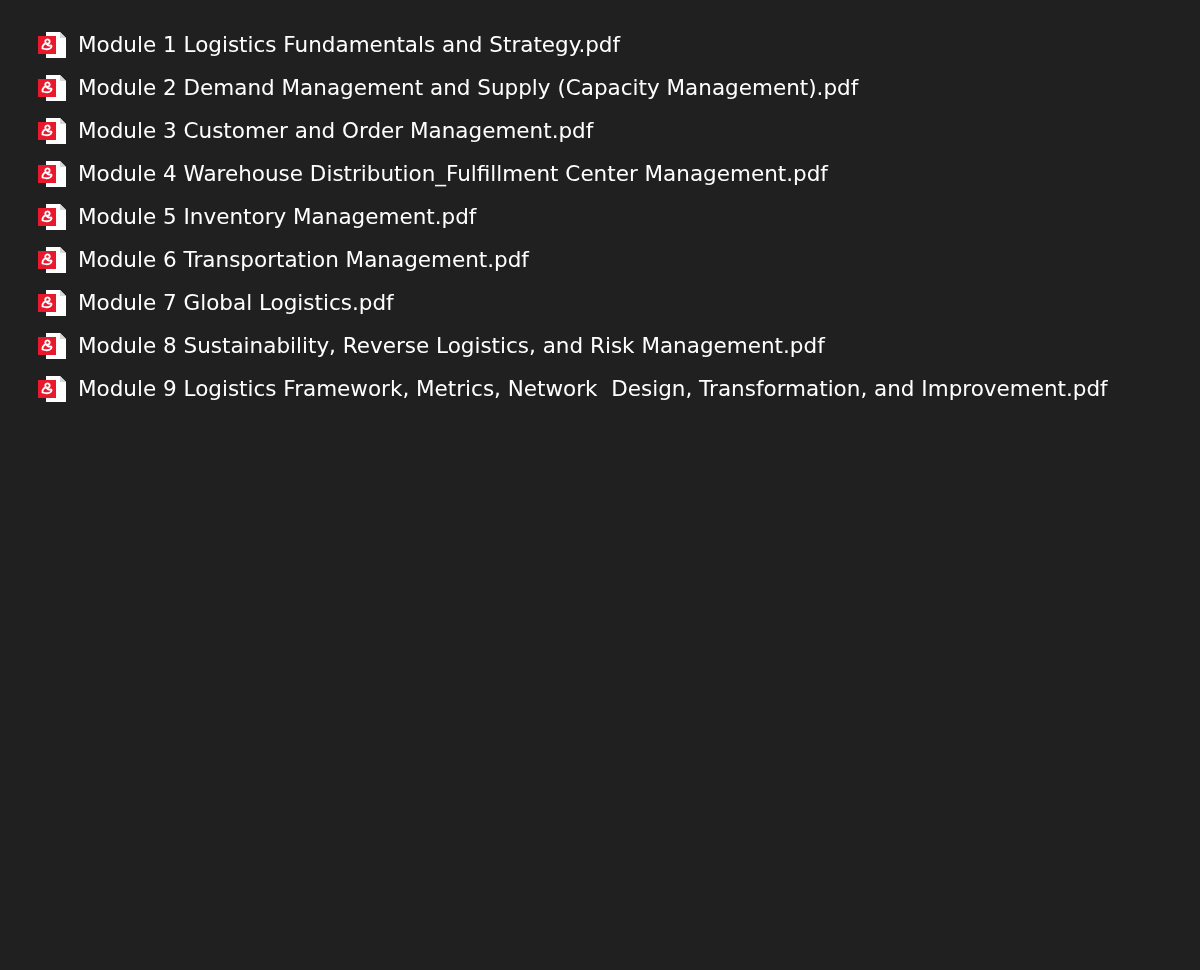 The image size is (1200, 970). What do you see at coordinates (468, 87) in the screenshot?
I see `file-name: Module 2 Demand Management and Supply (Capacity Management).pdf` at bounding box center [468, 87].